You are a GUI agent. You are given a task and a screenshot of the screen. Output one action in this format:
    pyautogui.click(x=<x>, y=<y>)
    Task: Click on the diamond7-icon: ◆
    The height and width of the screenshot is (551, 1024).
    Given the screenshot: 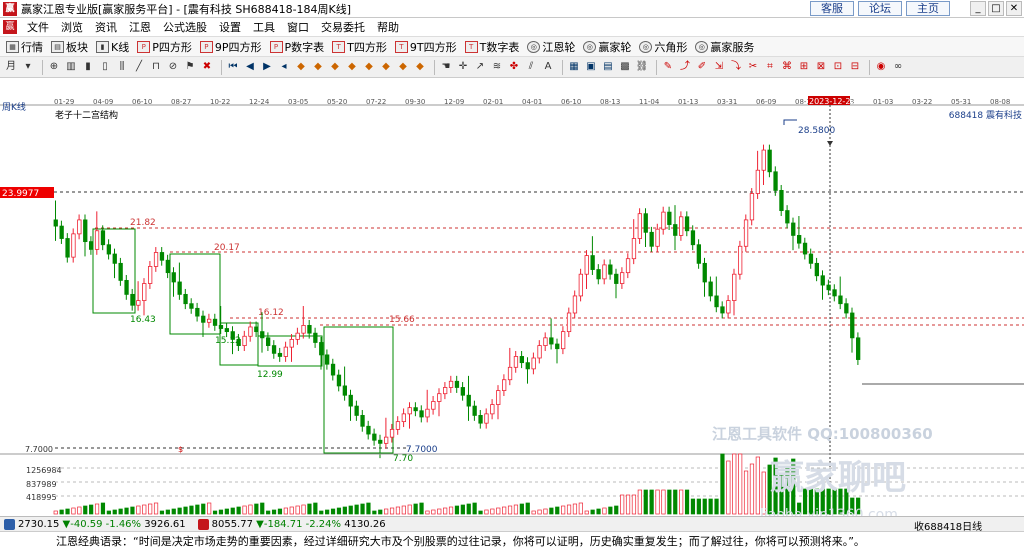 What is the action you would take?
    pyautogui.click(x=403, y=67)
    